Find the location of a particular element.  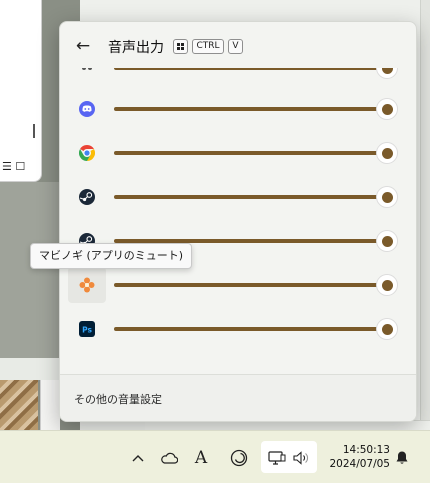

app-mute-button-chrome is located at coordinates (87, 153).